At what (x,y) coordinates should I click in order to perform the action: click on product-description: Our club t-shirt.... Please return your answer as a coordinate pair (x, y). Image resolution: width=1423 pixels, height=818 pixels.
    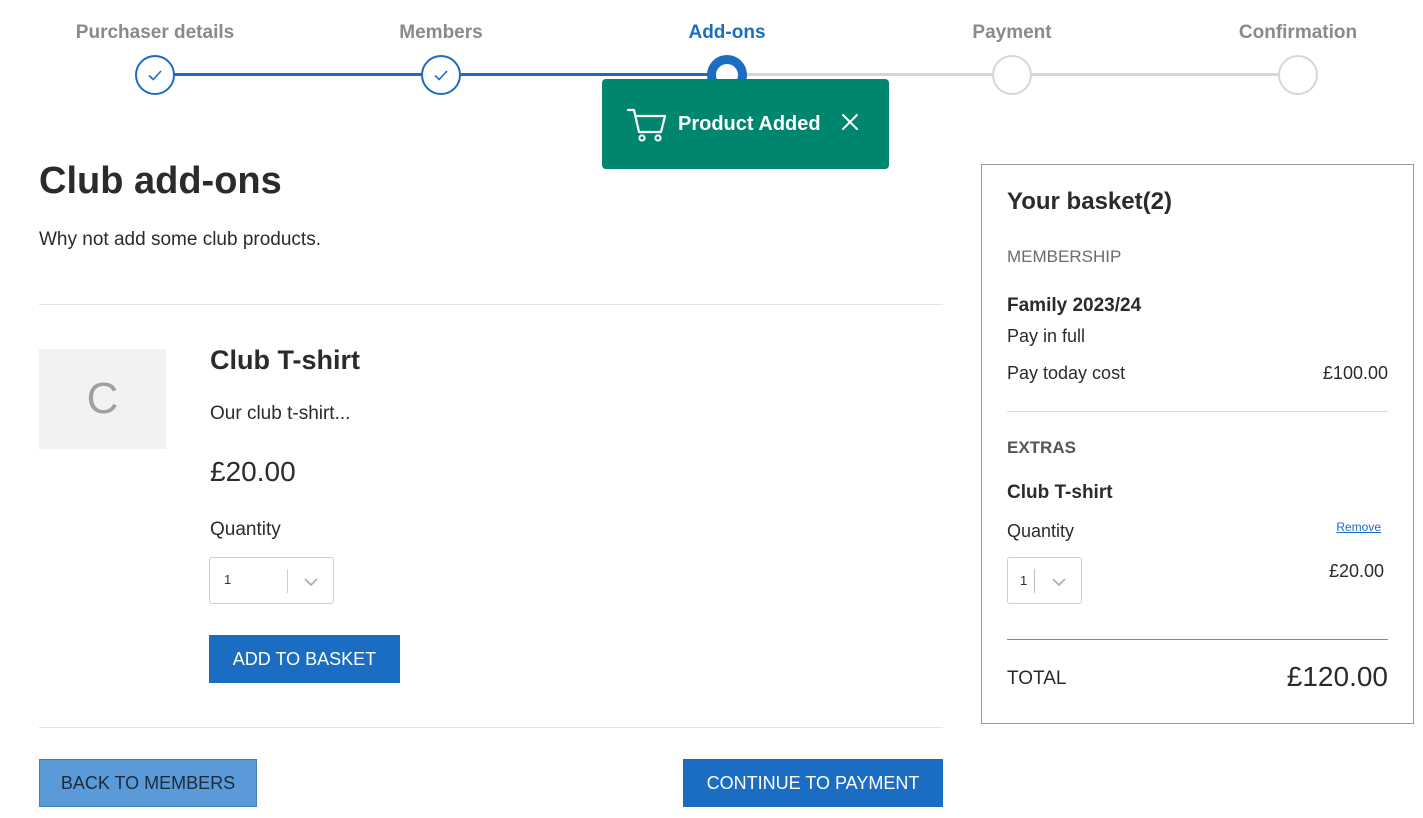
    Looking at the image, I should click on (280, 413).